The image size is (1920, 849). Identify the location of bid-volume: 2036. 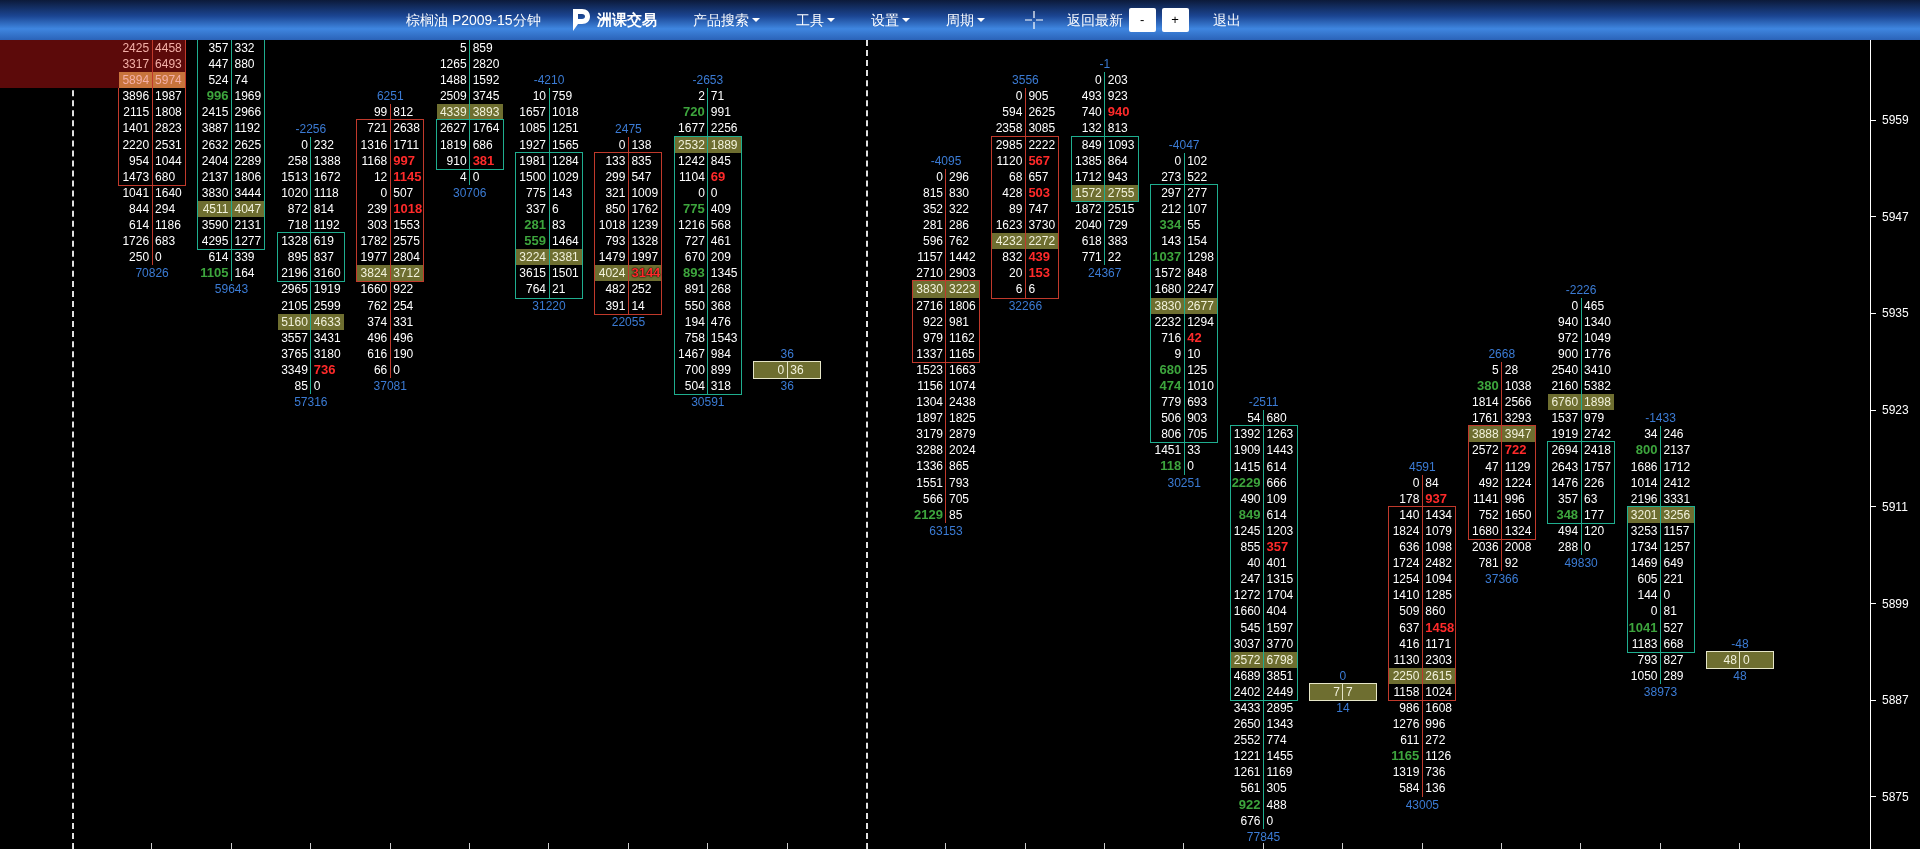
(1485, 547).